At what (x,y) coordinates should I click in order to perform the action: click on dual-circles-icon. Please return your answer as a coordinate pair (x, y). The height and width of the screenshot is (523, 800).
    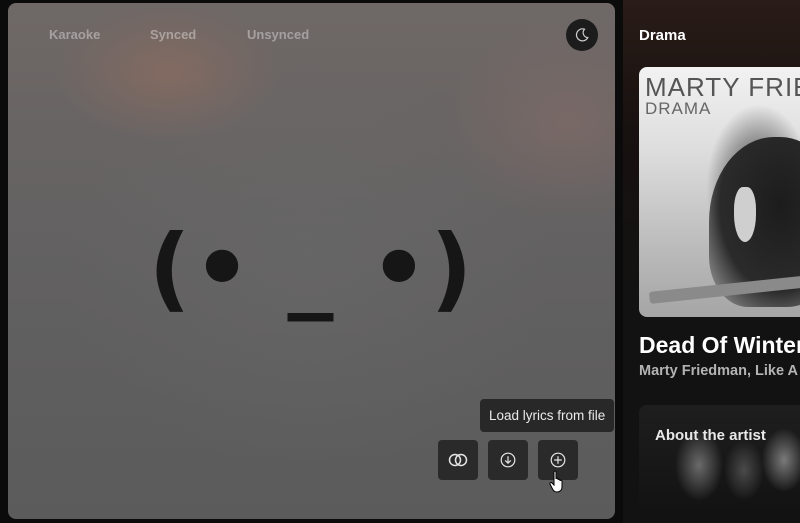
    Looking at the image, I should click on (458, 460).